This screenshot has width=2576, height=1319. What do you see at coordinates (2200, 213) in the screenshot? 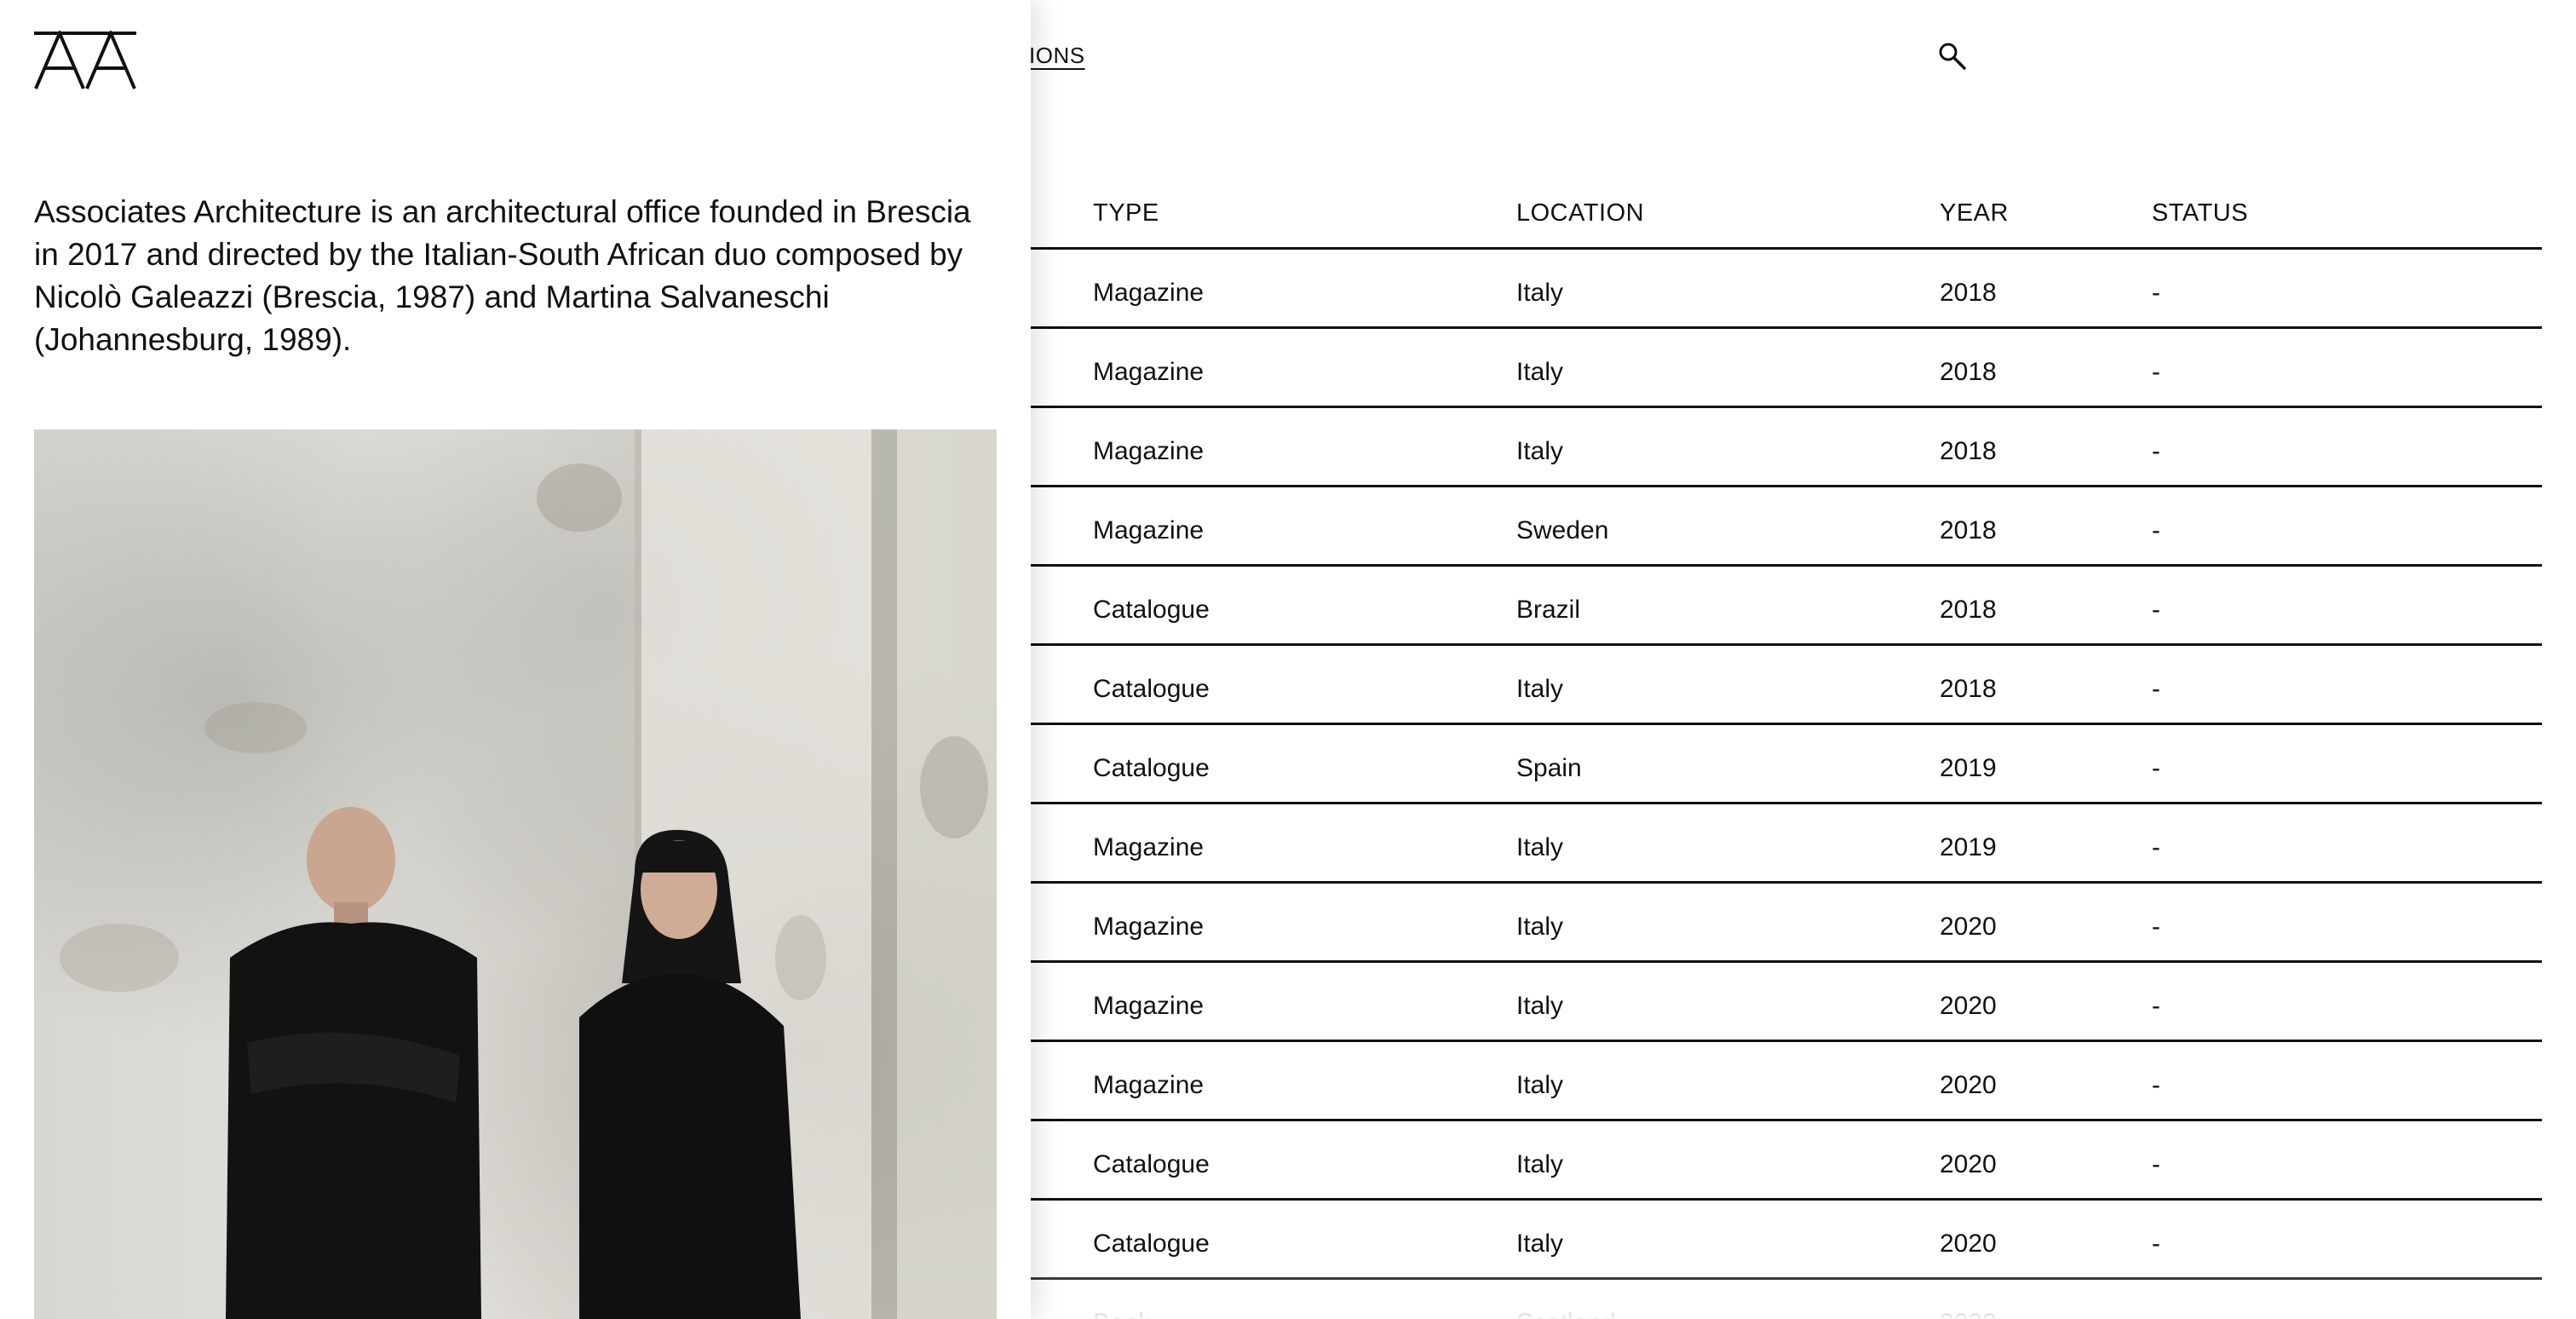
I see `column-header-status: STATUS` at bounding box center [2200, 213].